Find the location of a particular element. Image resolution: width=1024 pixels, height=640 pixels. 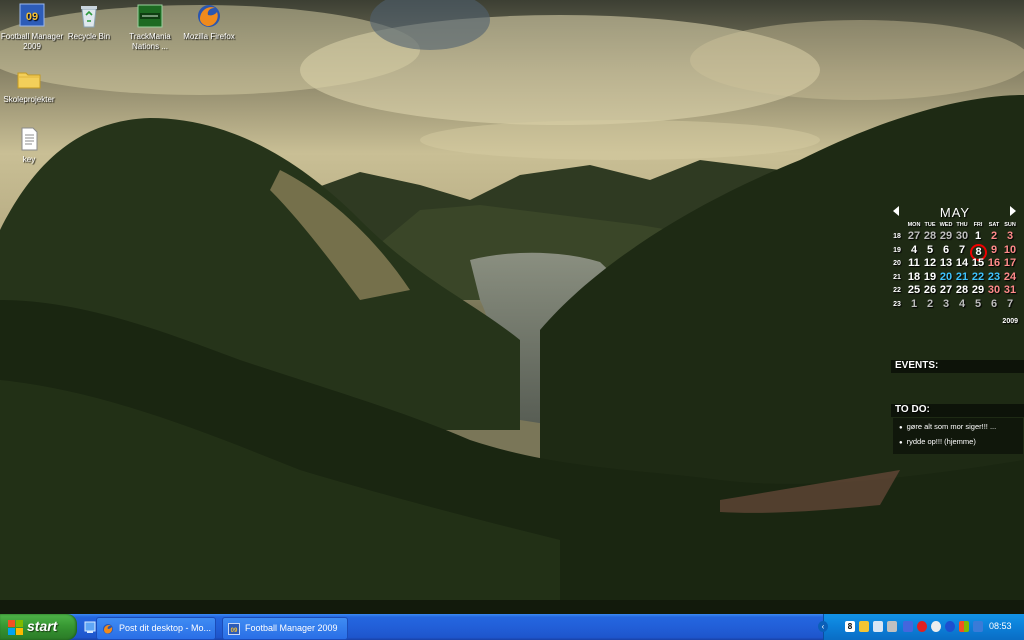

calendar-day: 13 is located at coordinates (946, 263).